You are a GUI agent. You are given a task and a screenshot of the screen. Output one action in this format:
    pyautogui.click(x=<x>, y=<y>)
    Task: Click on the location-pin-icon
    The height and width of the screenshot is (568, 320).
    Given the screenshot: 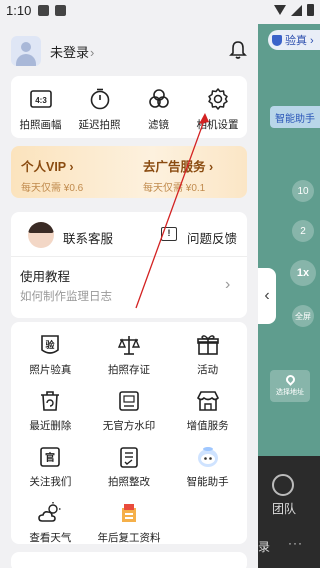 What is the action you would take?
    pyautogui.click(x=290, y=379)
    